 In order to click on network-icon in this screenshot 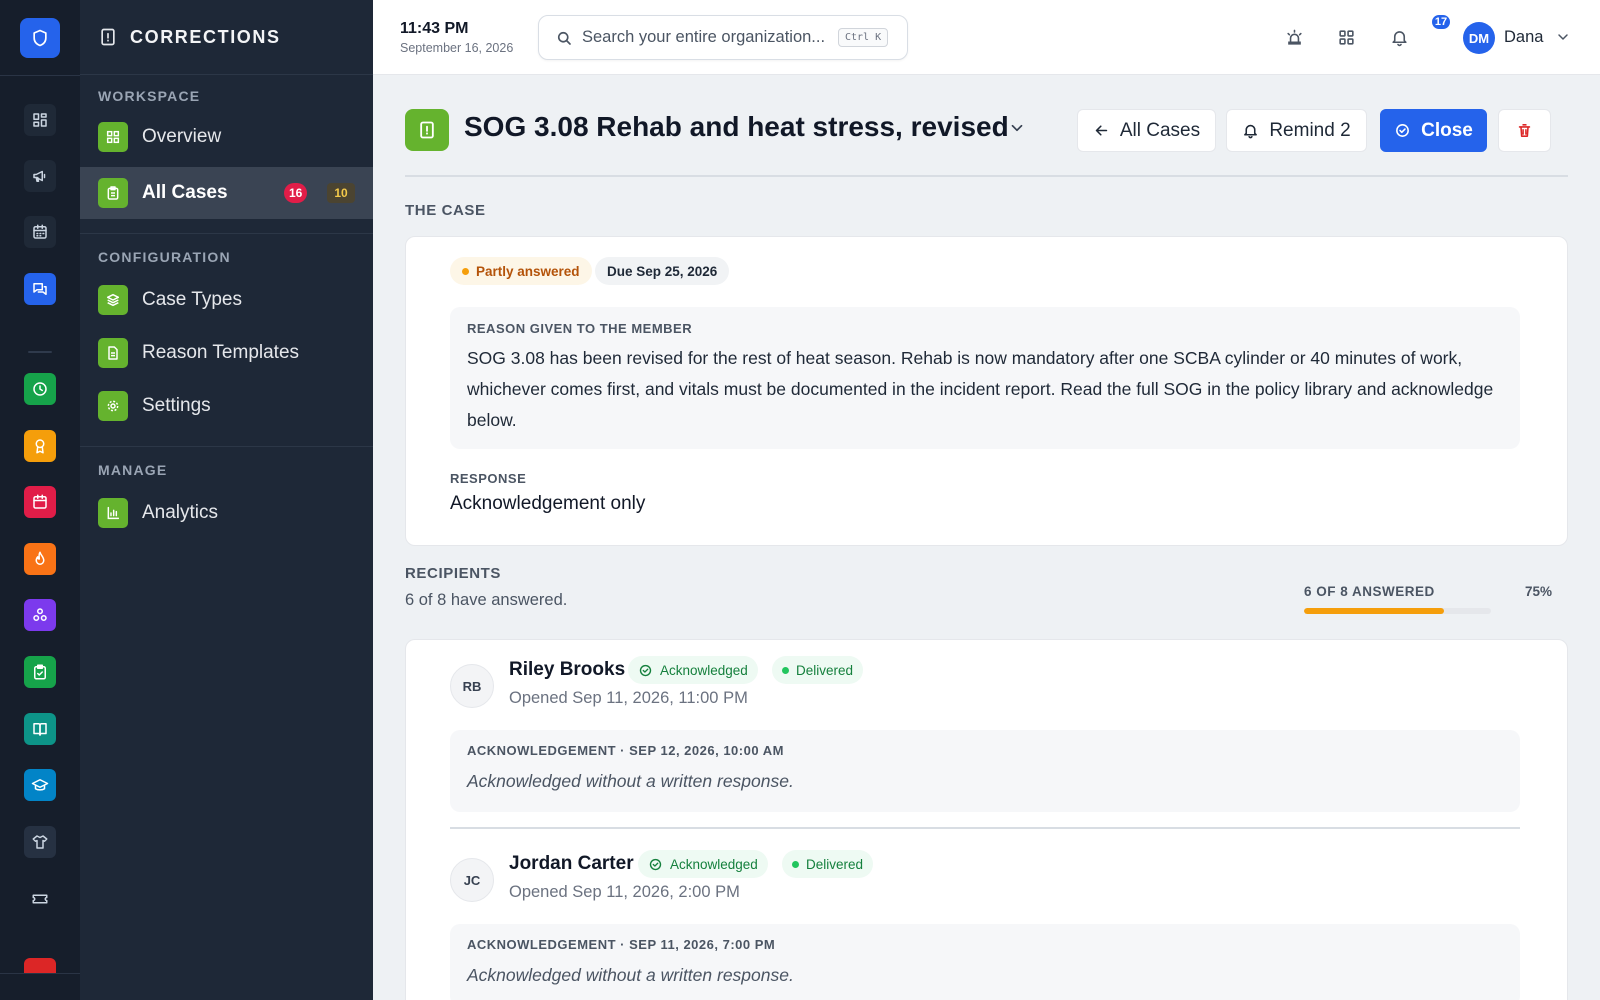, I will do `click(40, 614)`.